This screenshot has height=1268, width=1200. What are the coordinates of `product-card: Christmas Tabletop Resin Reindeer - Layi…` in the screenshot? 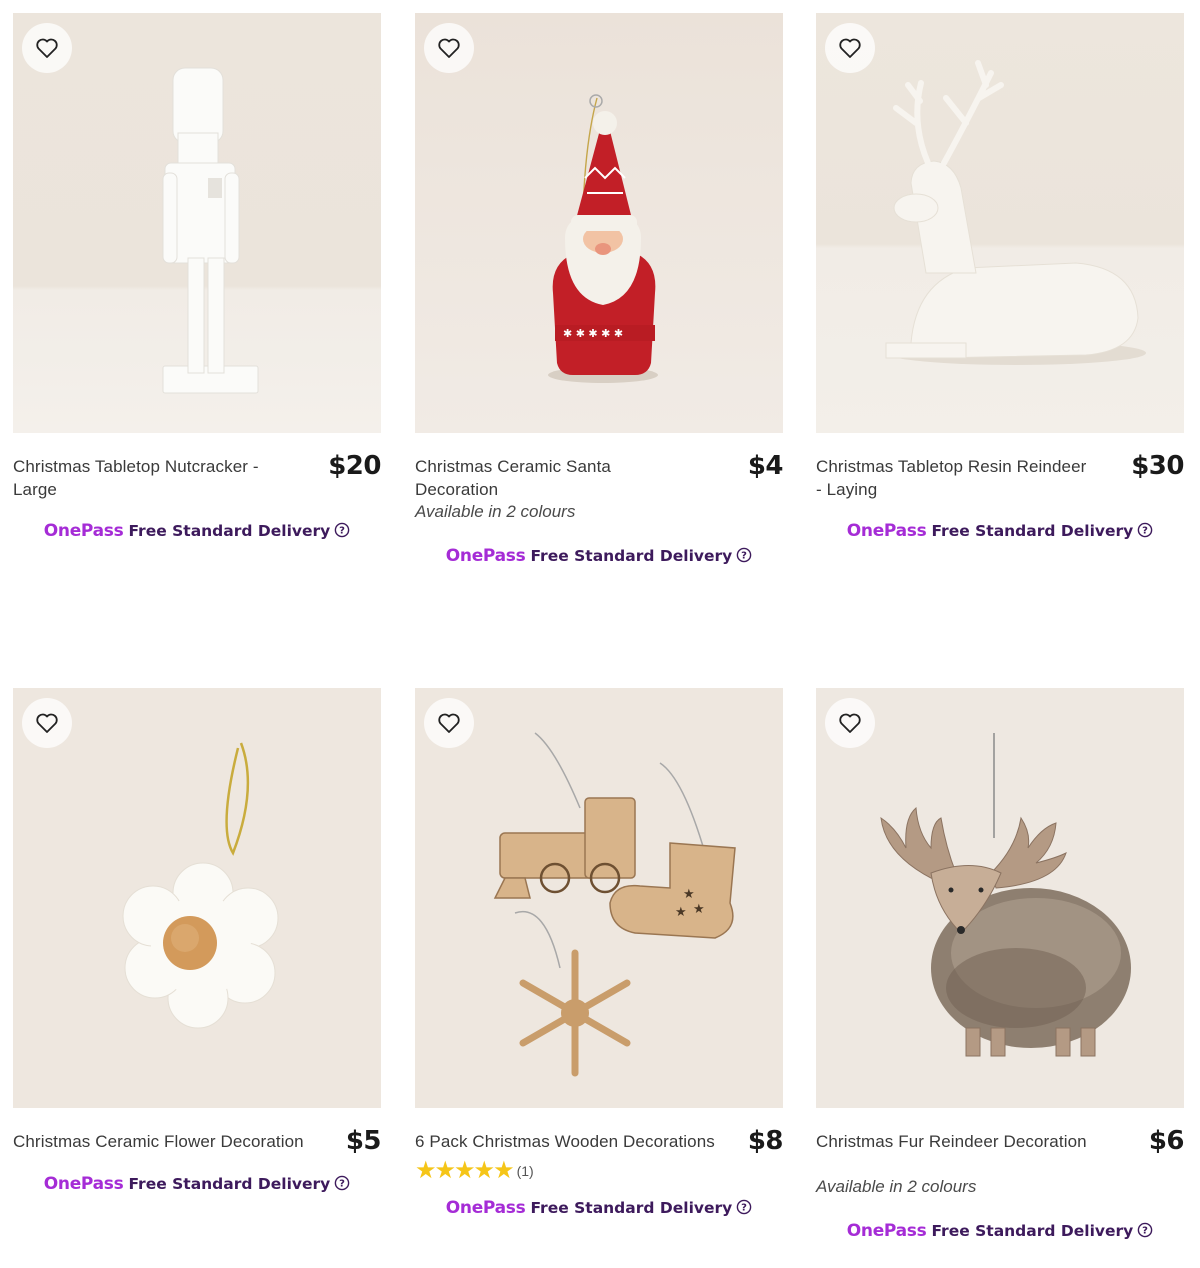 It's located at (1000, 277).